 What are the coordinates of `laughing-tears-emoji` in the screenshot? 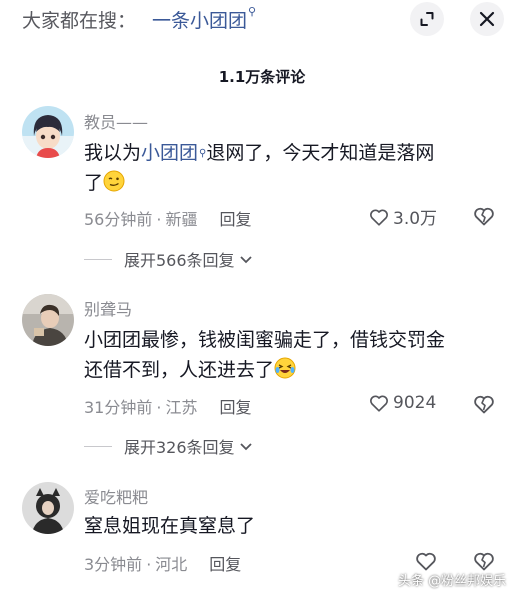 It's located at (285, 368).